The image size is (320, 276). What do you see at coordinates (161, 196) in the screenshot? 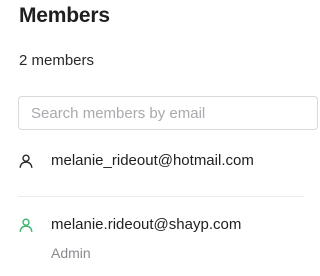
I see `row-divider` at bounding box center [161, 196].